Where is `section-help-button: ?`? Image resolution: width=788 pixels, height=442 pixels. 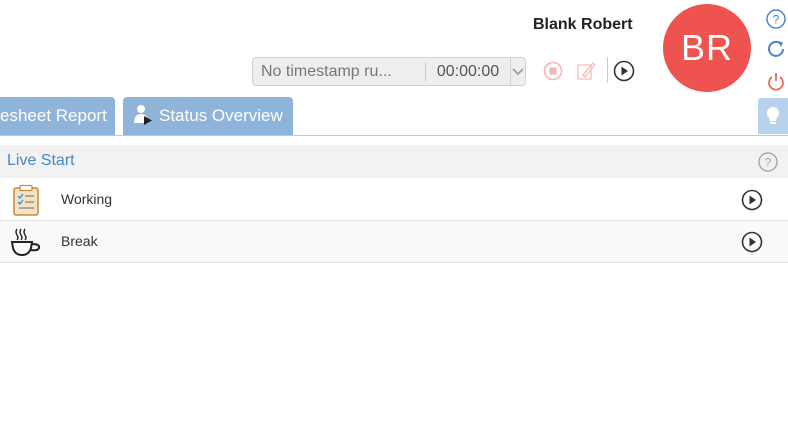
section-help-button: ? is located at coordinates (768, 162).